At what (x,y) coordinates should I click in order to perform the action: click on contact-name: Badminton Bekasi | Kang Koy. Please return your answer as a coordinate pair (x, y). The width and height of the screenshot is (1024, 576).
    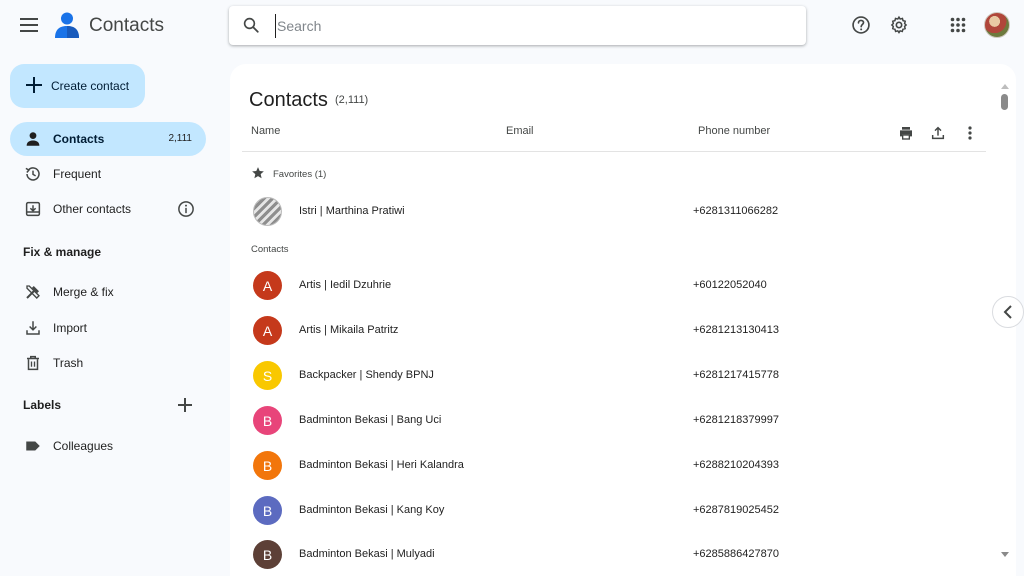
    Looking at the image, I should click on (372, 510).